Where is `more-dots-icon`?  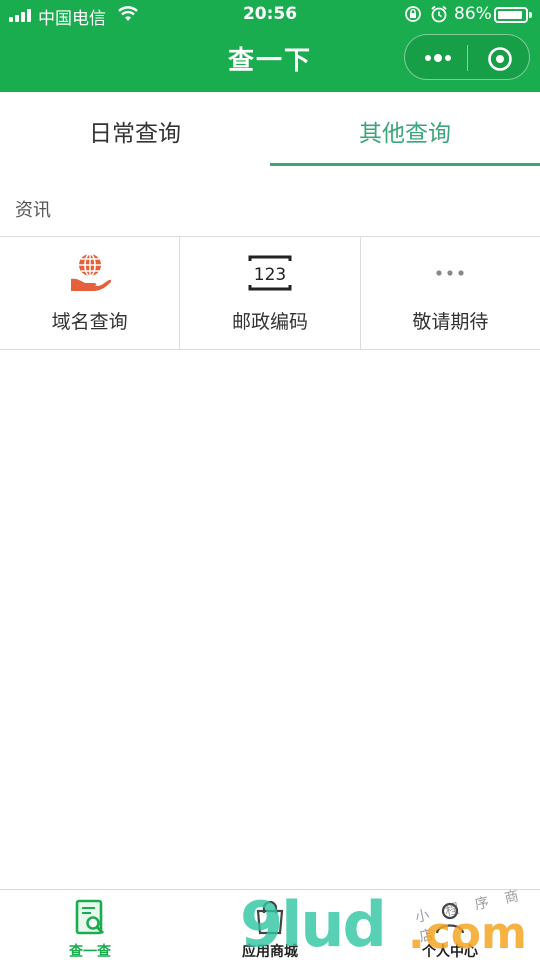 more-dots-icon is located at coordinates (438, 58).